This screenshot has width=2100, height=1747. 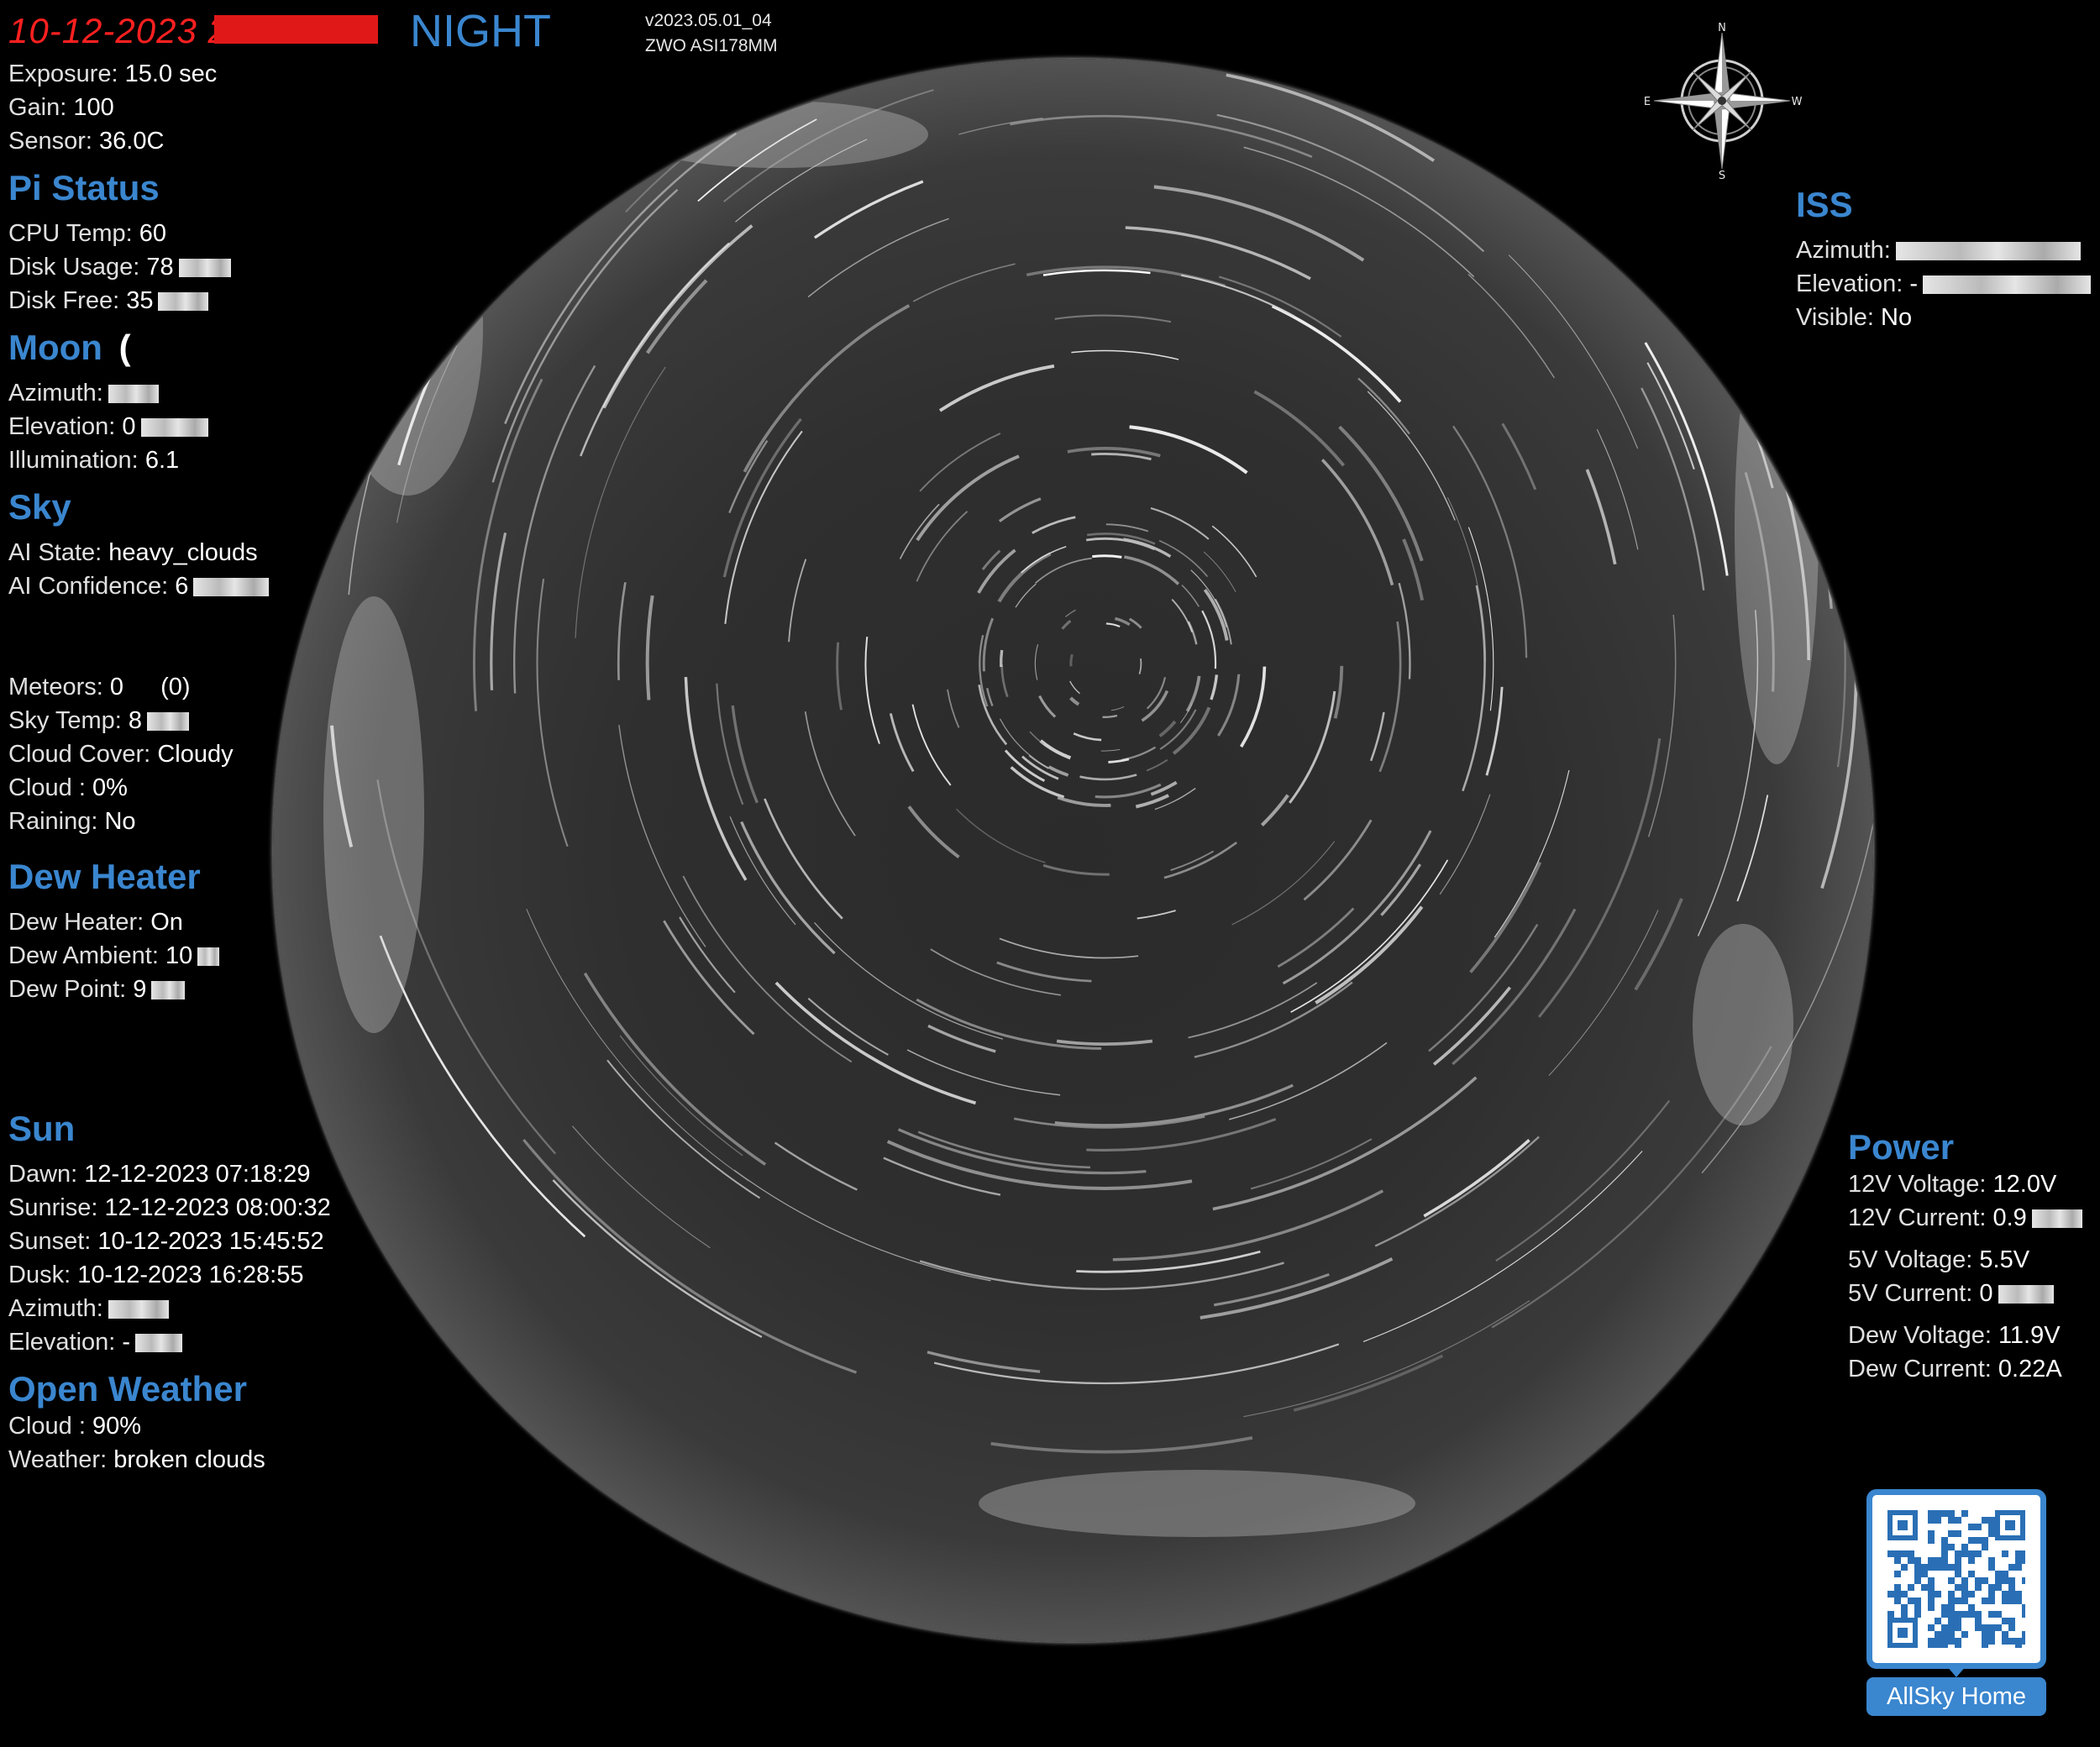 I want to click on meteors-row: Meteors: 0 (0), so click(x=99, y=687).